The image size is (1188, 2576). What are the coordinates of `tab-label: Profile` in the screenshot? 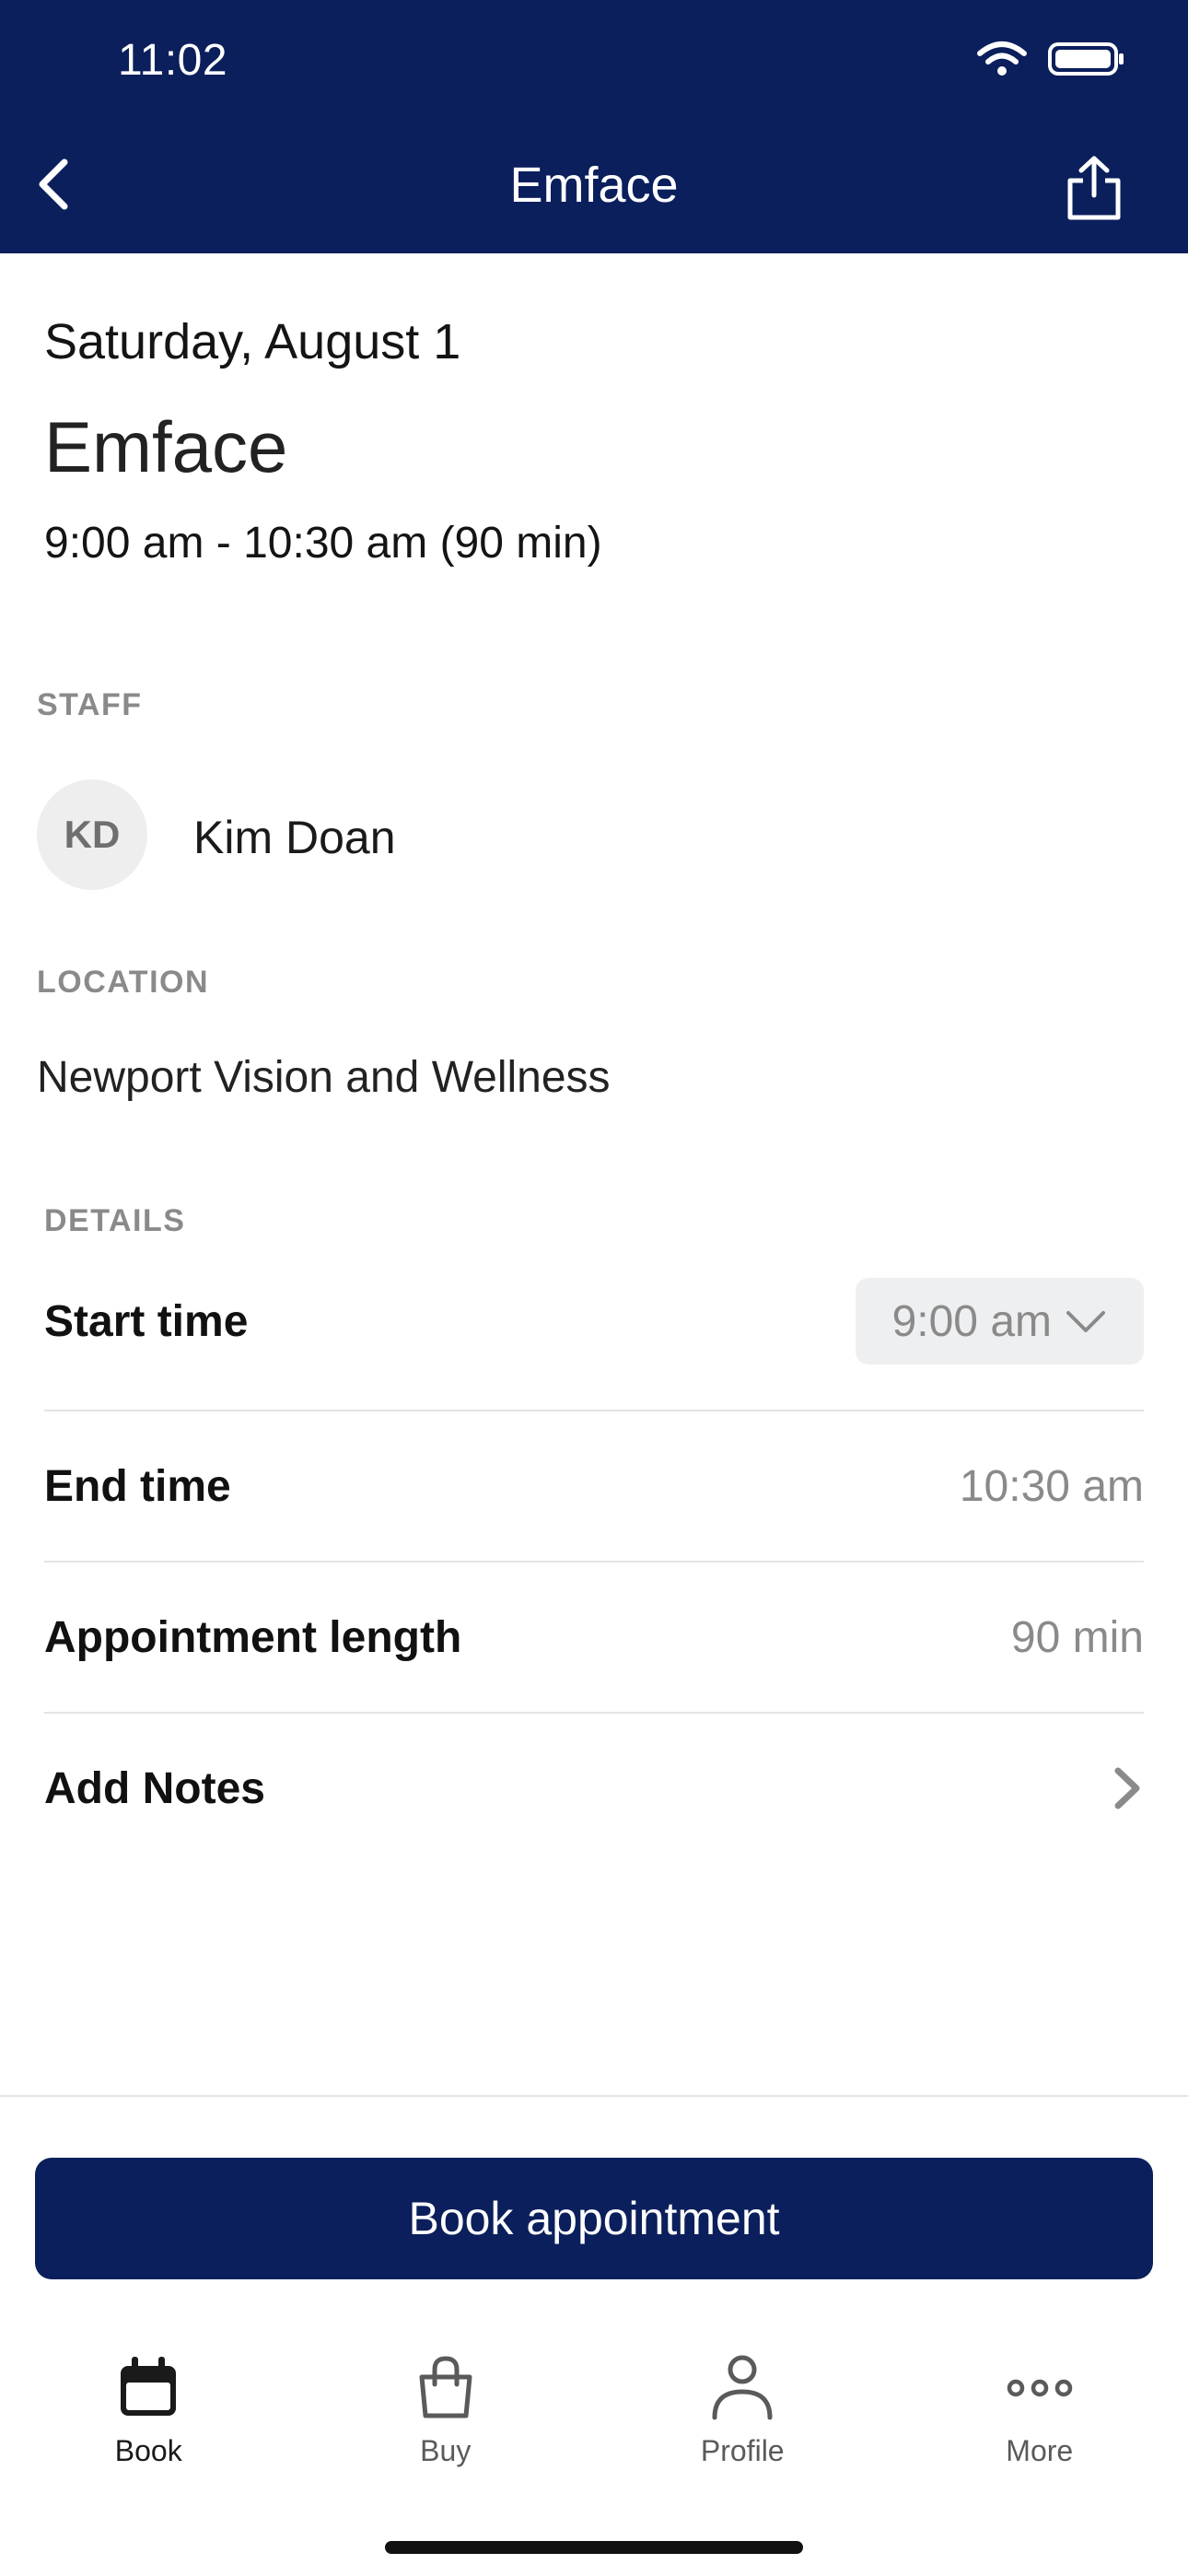 It's located at (742, 2450).